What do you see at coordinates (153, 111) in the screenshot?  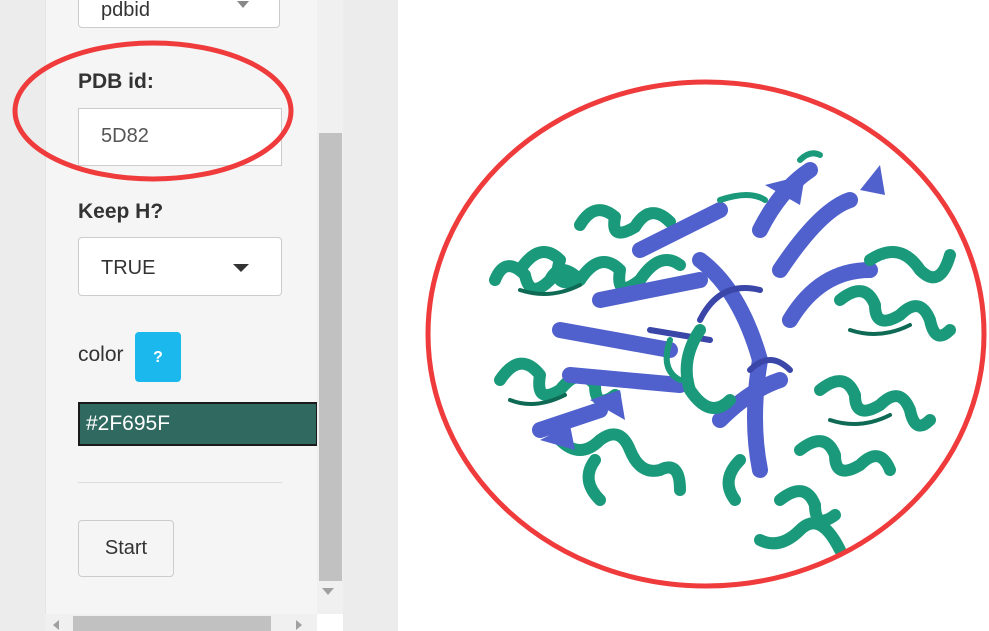 I see `pdb-id-highlight-ellipse` at bounding box center [153, 111].